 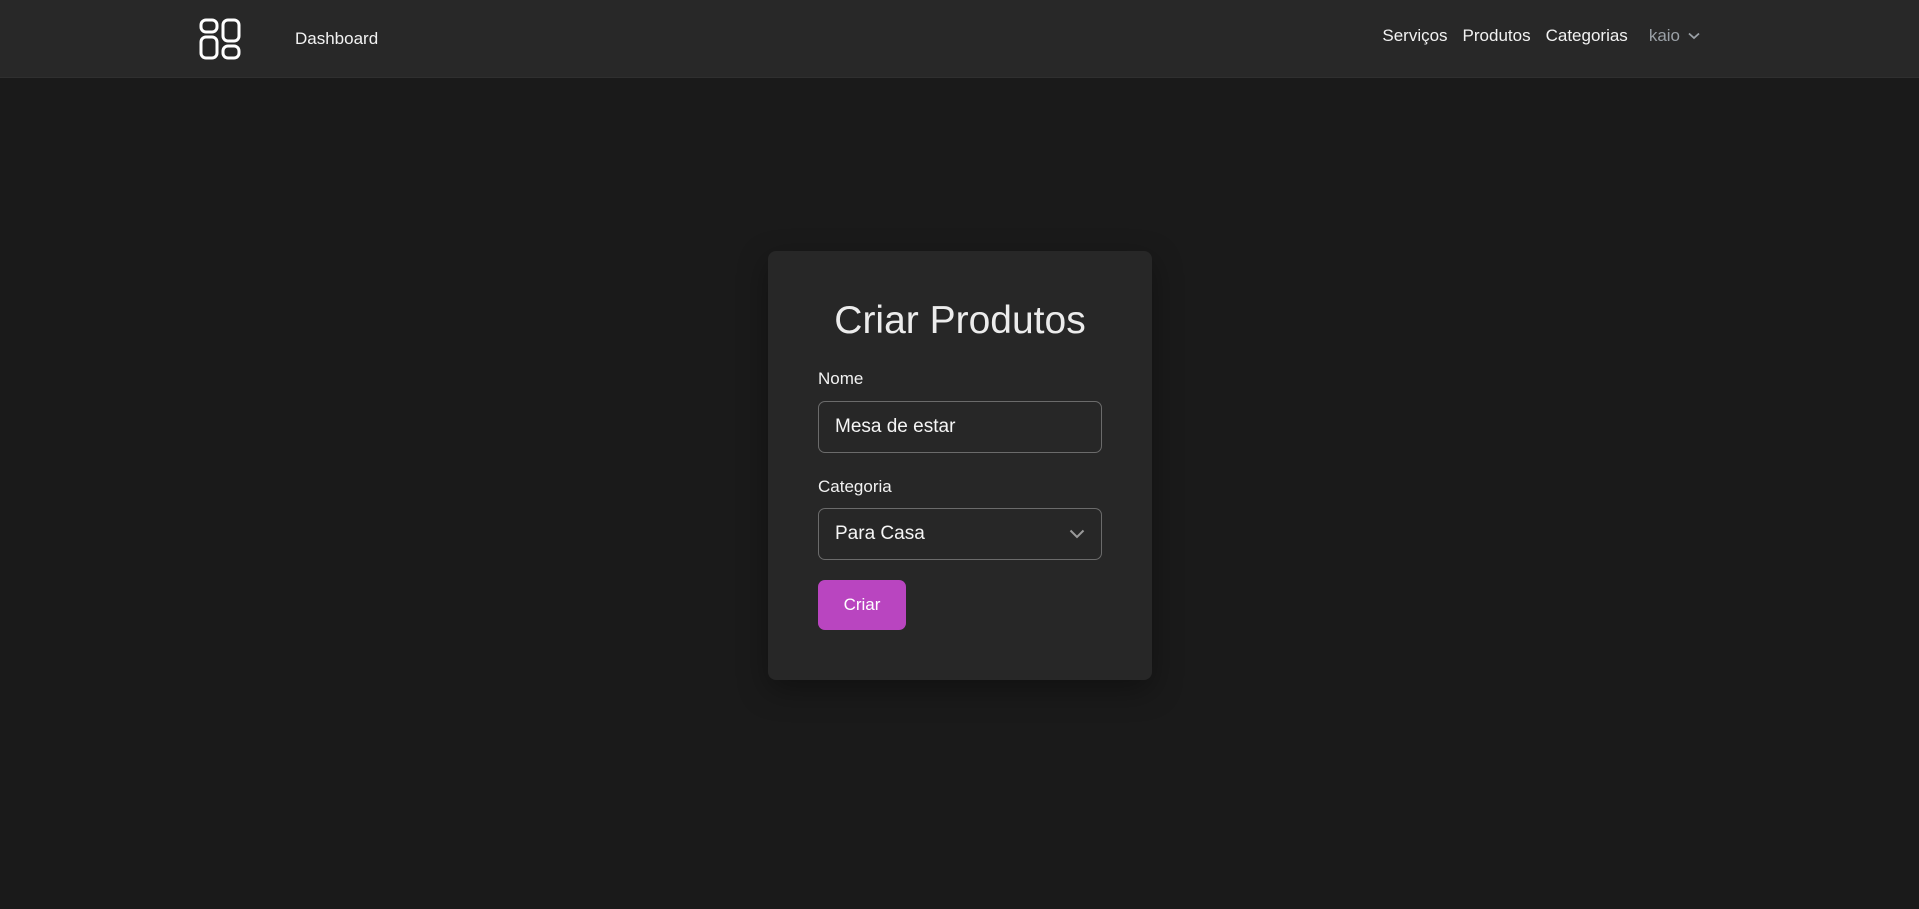 What do you see at coordinates (862, 605) in the screenshot?
I see `create-button: Criar` at bounding box center [862, 605].